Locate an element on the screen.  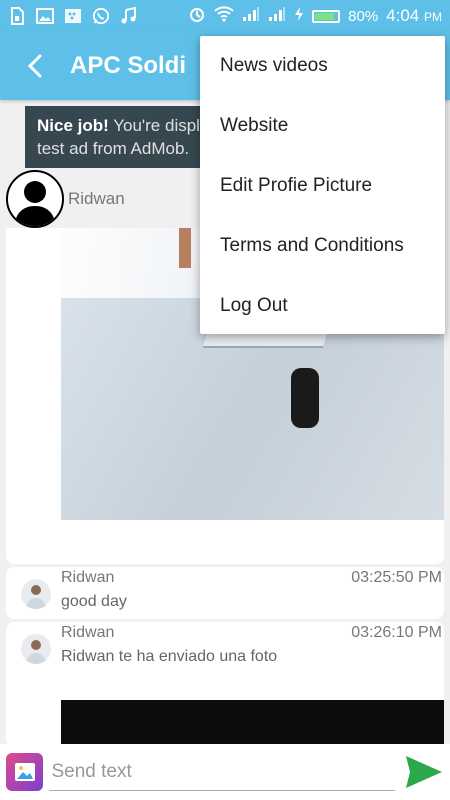
menu-item-news-videos: News videos is located at coordinates (322, 66).